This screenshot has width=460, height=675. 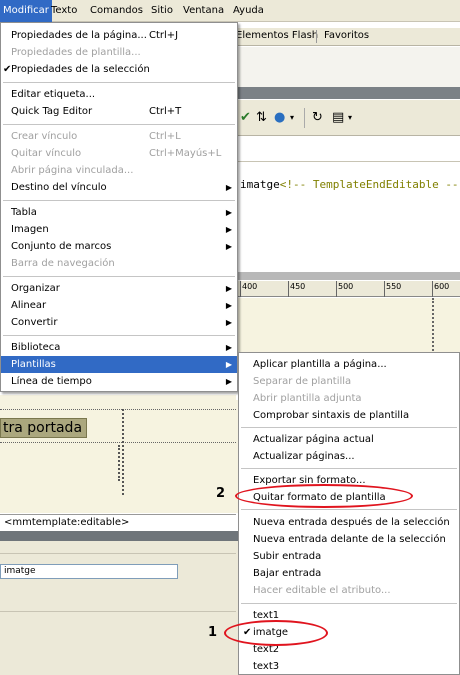 I want to click on menu-item-selection-properties: ✔ Propiedades de la selección, so click(x=119, y=69).